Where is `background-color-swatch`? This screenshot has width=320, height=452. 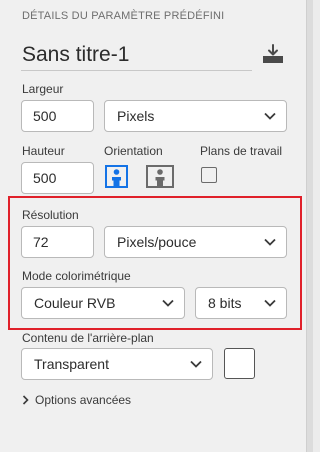
background-color-swatch is located at coordinates (239, 363).